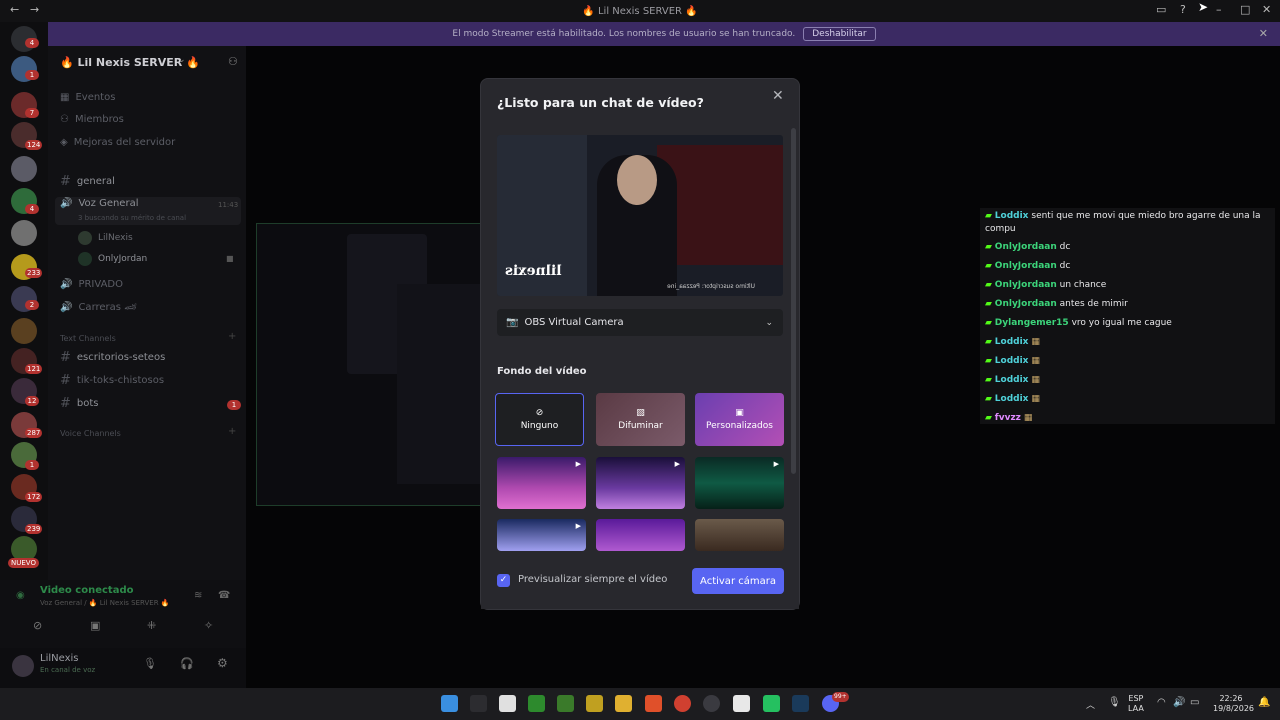 Image resolution: width=1280 pixels, height=720 pixels. What do you see at coordinates (539, 413) in the screenshot?
I see `no-symbol-icon: ⊘` at bounding box center [539, 413].